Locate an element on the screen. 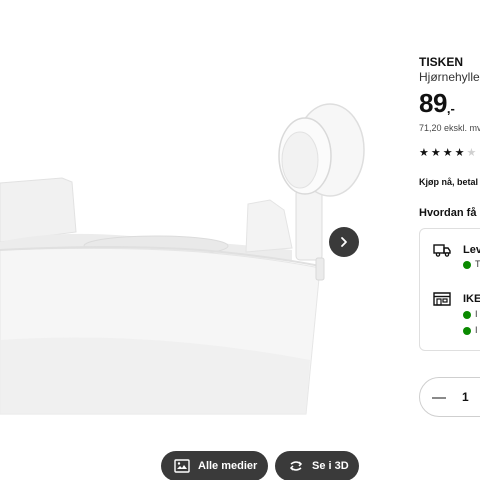 This screenshot has height=480, width=480. delivery-option-label: Lev is located at coordinates (471, 250).